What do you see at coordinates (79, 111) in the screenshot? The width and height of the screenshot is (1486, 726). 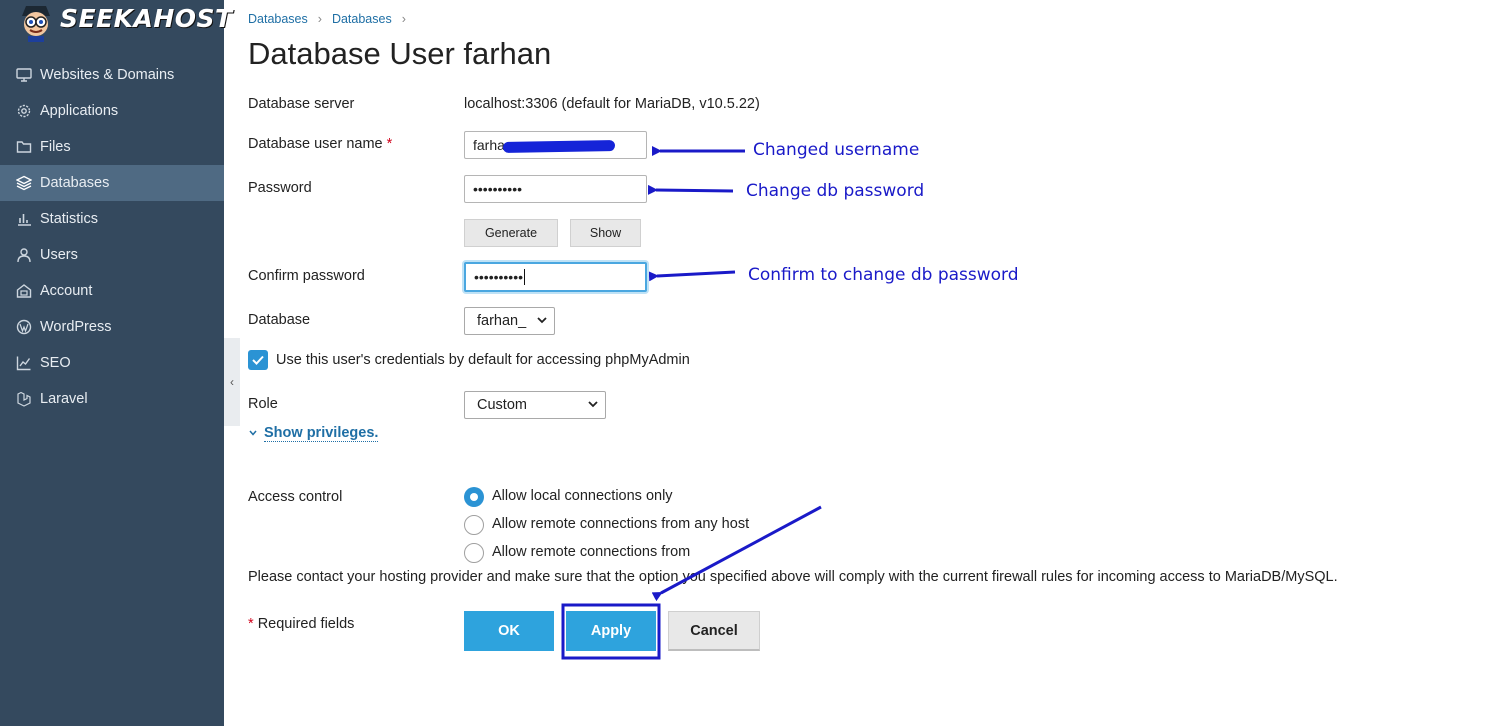 I see `sidebar-item-label: Applications` at bounding box center [79, 111].